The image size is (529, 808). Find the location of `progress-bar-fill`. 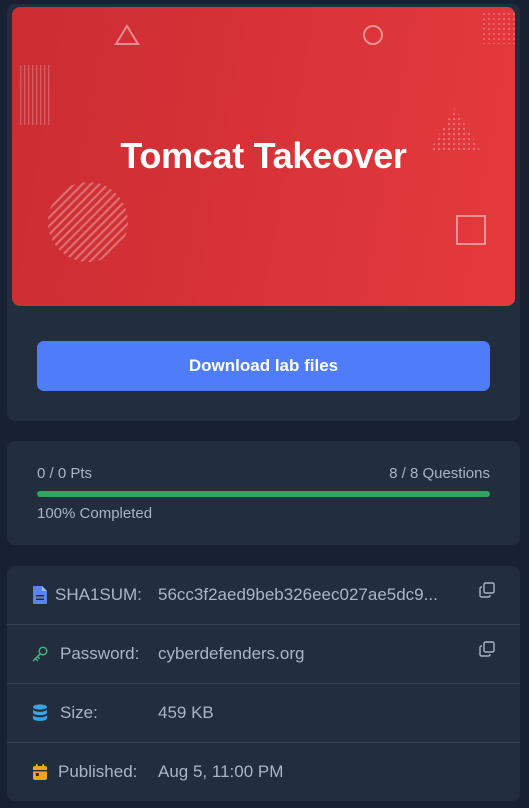

progress-bar-fill is located at coordinates (263, 494).